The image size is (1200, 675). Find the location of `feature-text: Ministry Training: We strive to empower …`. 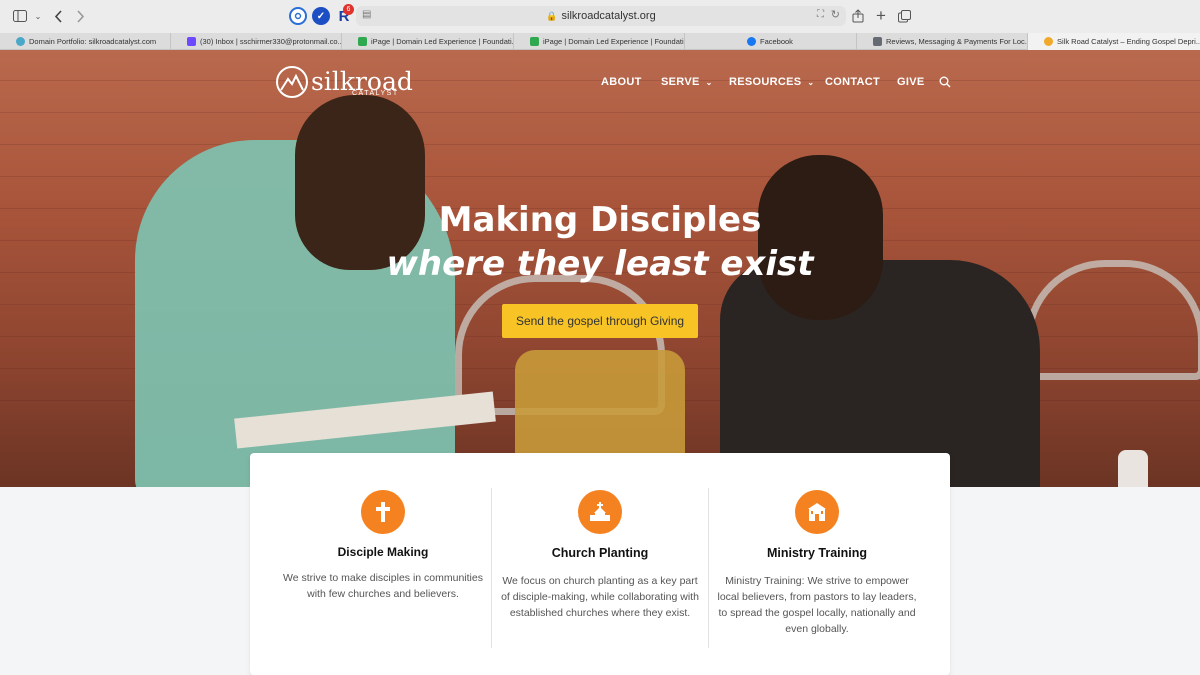

feature-text: Ministry Training: We strive to empower … is located at coordinates (817, 605).